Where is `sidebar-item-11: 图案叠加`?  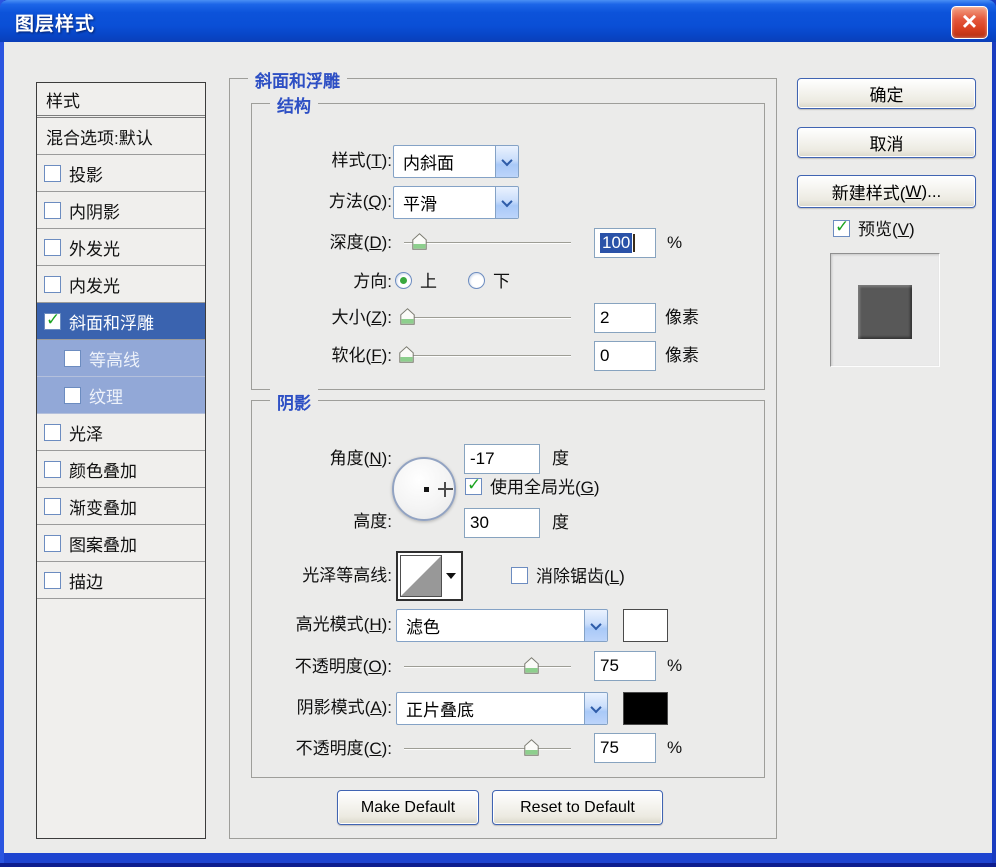
sidebar-item-11: 图案叠加 is located at coordinates (121, 543).